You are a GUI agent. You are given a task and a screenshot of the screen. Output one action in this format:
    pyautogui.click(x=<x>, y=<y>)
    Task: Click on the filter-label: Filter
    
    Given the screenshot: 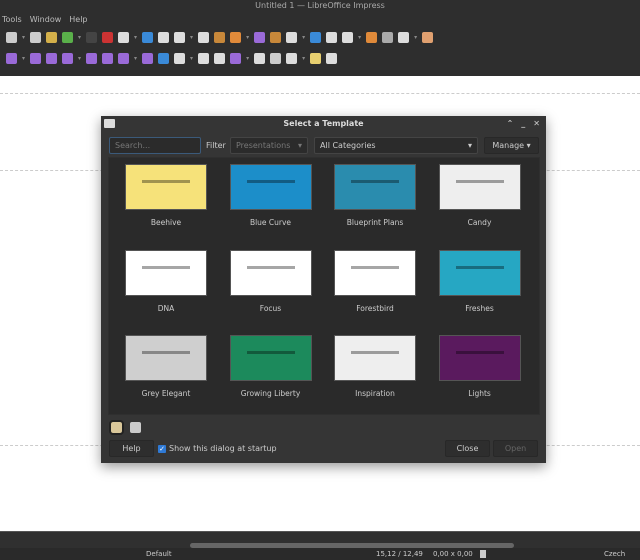 What is the action you would take?
    pyautogui.click(x=216, y=145)
    